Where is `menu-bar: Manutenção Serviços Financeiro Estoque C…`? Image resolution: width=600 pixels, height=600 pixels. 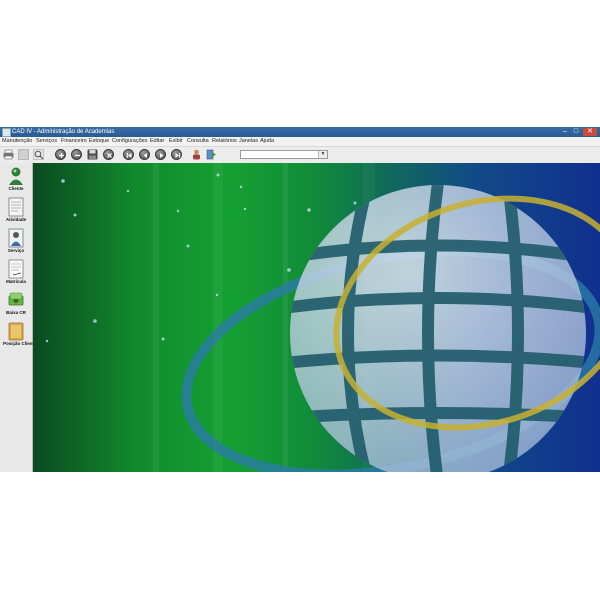
menu-bar: Manutenção Serviços Financeiro Estoque C… is located at coordinates (300, 142).